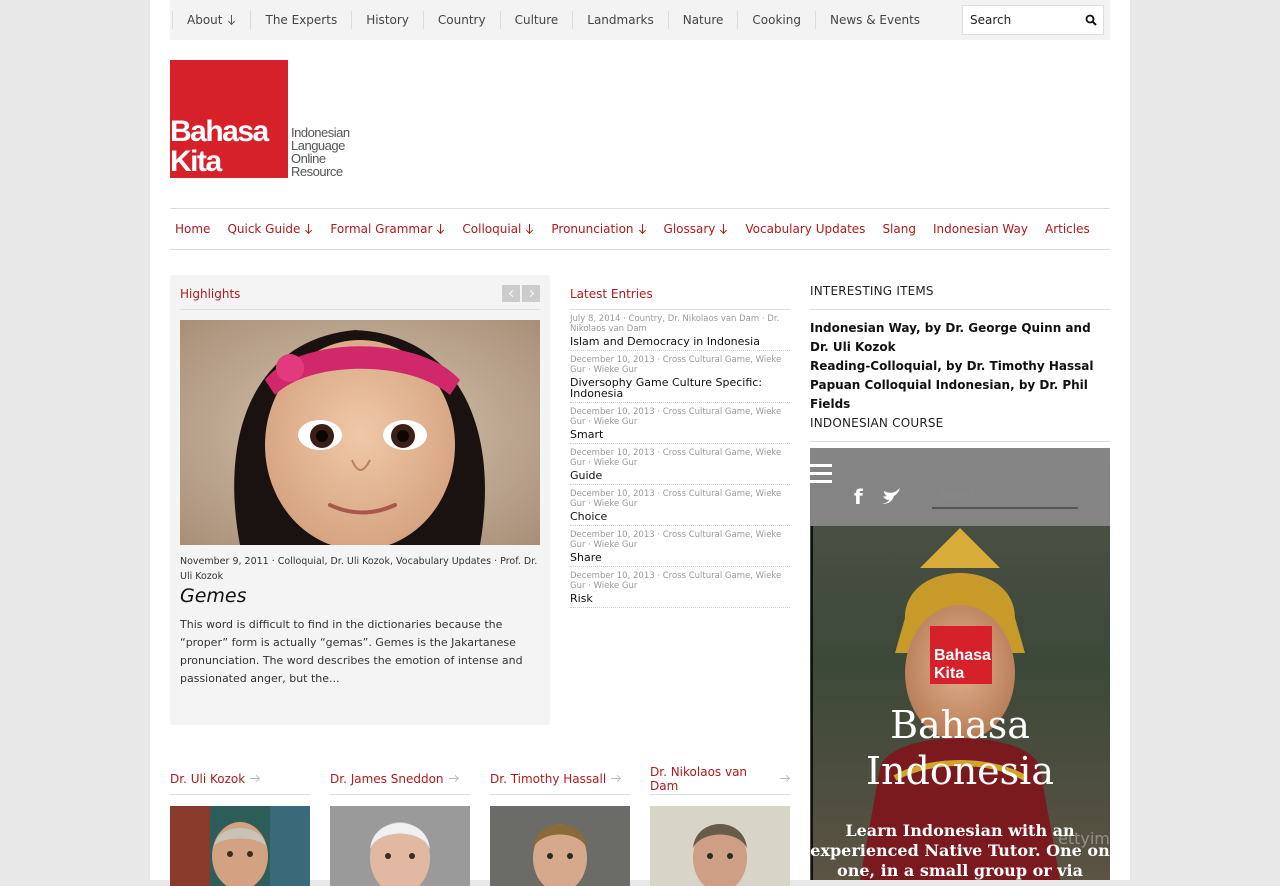 This screenshot has width=1280, height=886. Describe the element at coordinates (219, 131) in the screenshot. I see `logo-word-bahasa: Bahasa` at that location.